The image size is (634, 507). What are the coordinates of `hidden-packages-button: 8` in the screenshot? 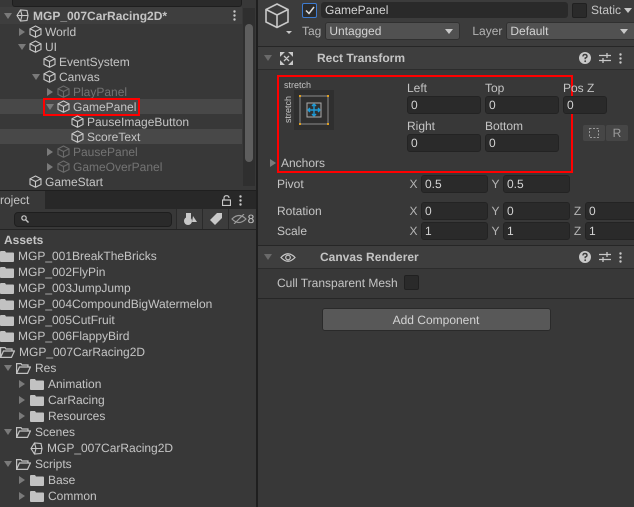 It's located at (242, 219).